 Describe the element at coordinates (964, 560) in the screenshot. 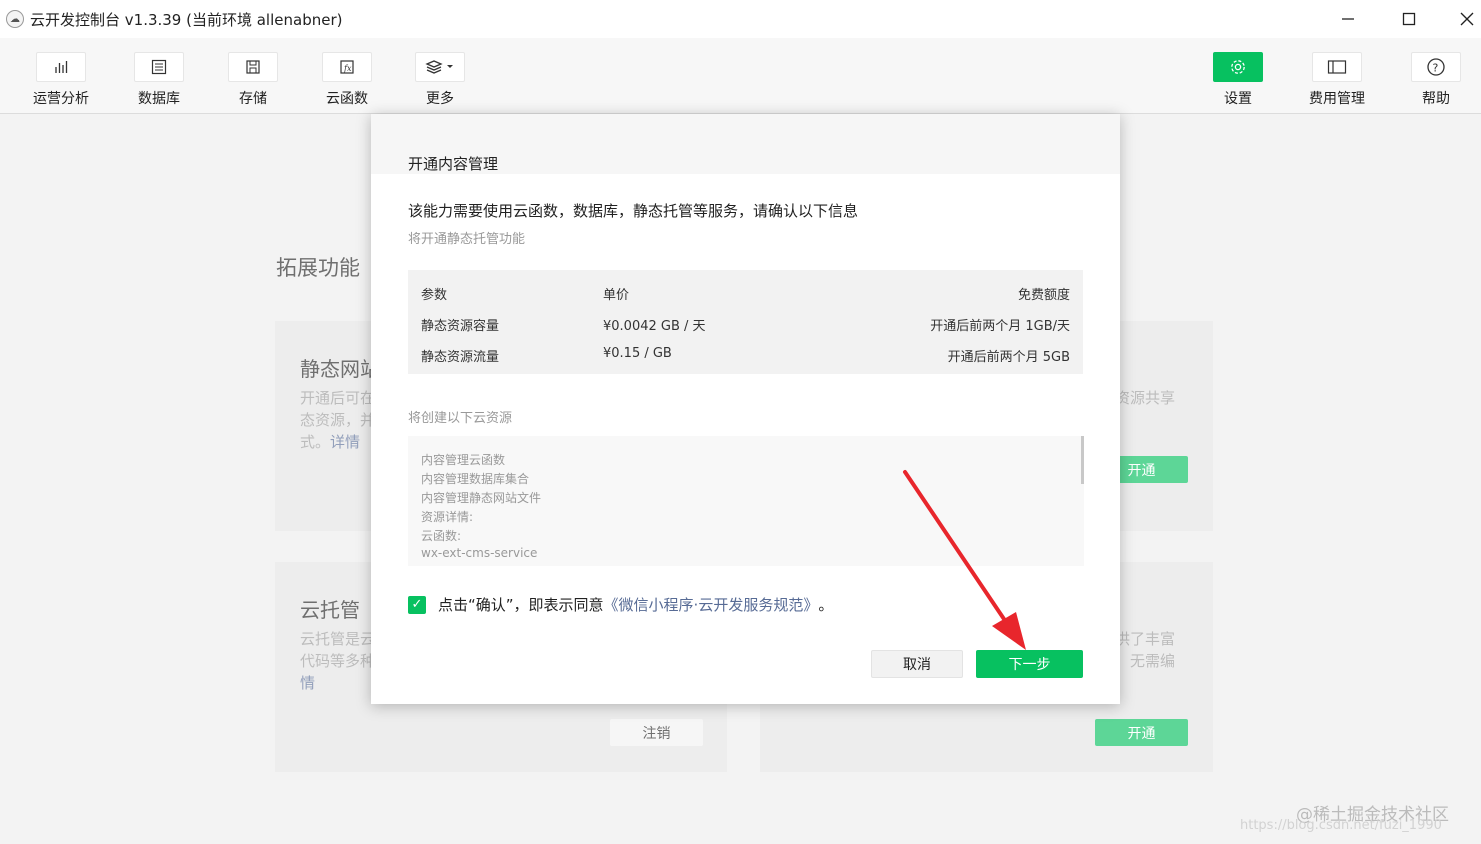

I see `annotation-arrow` at that location.